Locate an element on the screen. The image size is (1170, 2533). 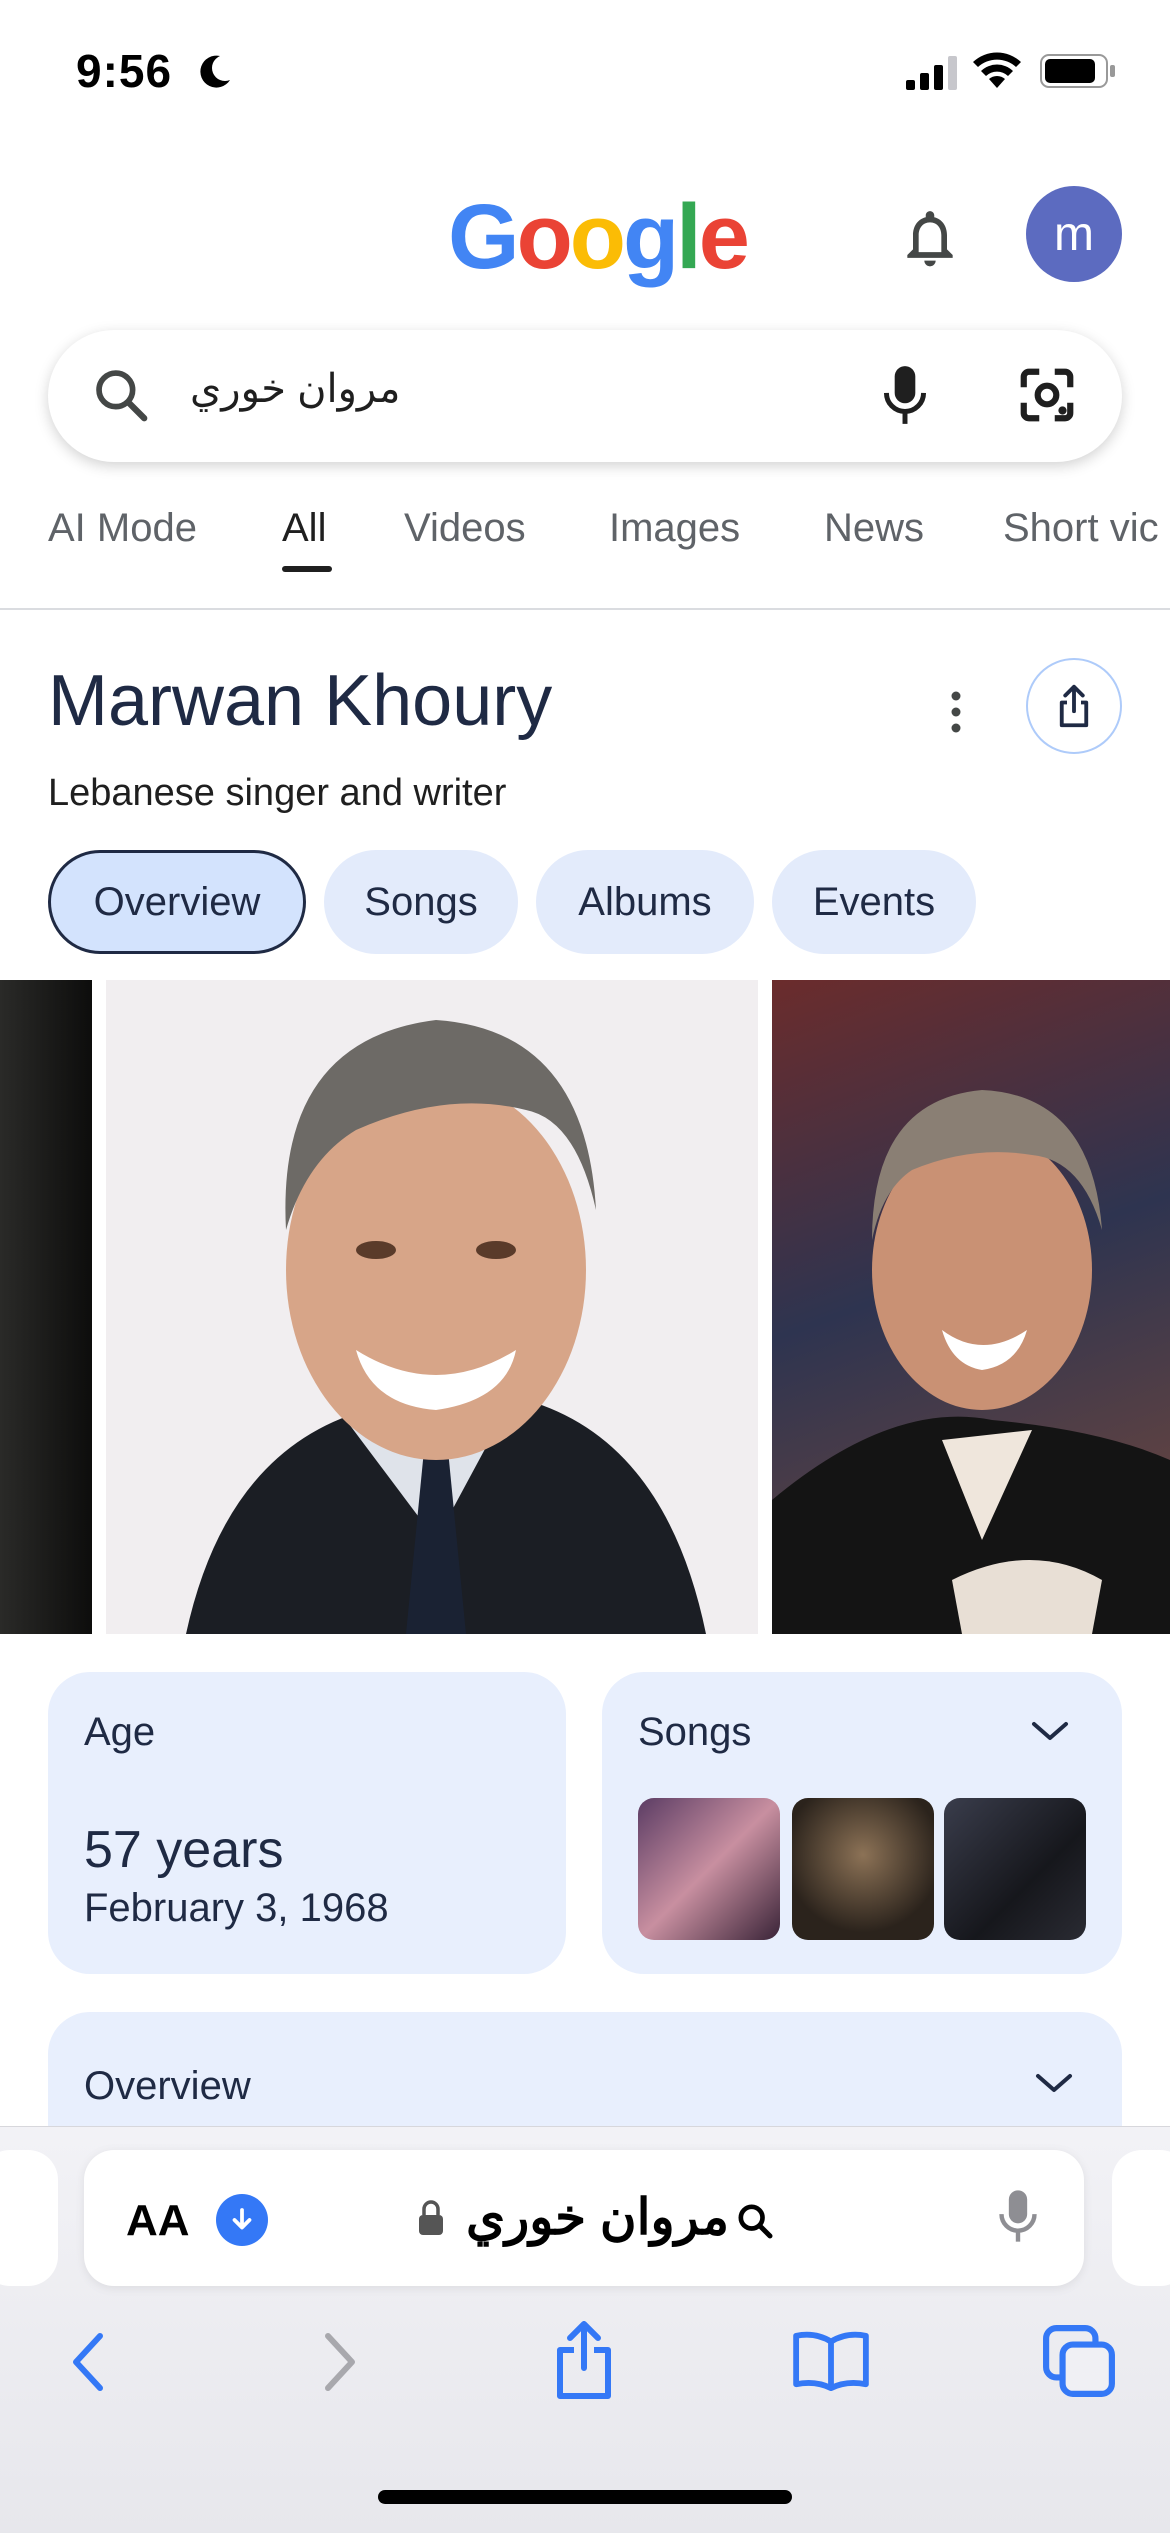
songs-label: Songs is located at coordinates (695, 1732).